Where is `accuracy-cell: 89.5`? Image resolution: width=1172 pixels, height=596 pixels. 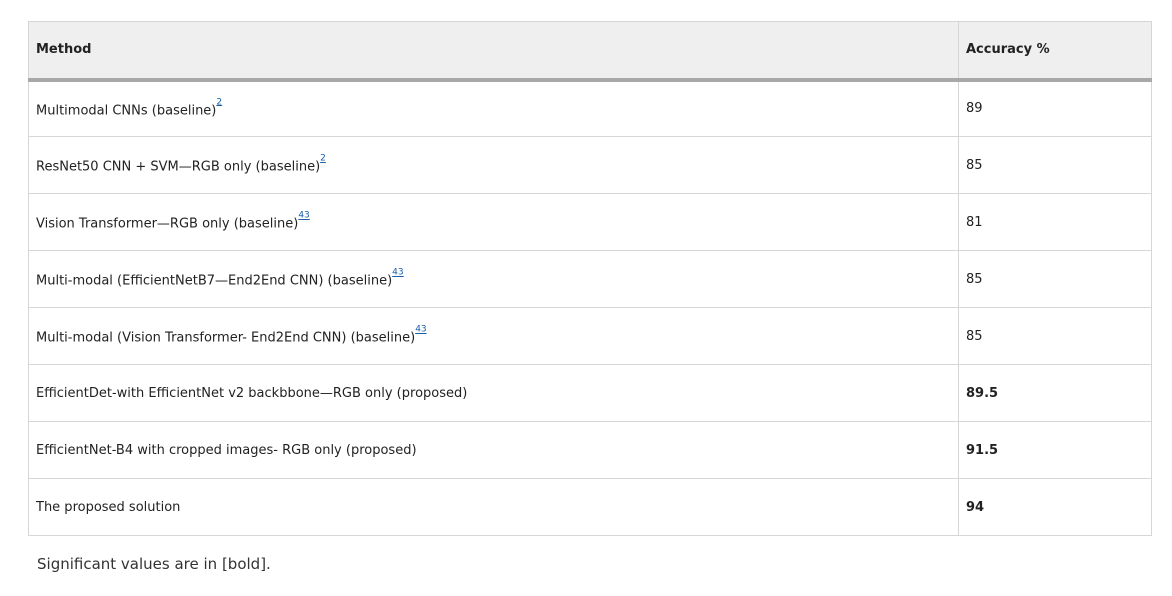
accuracy-cell: 89.5 is located at coordinates (1055, 393).